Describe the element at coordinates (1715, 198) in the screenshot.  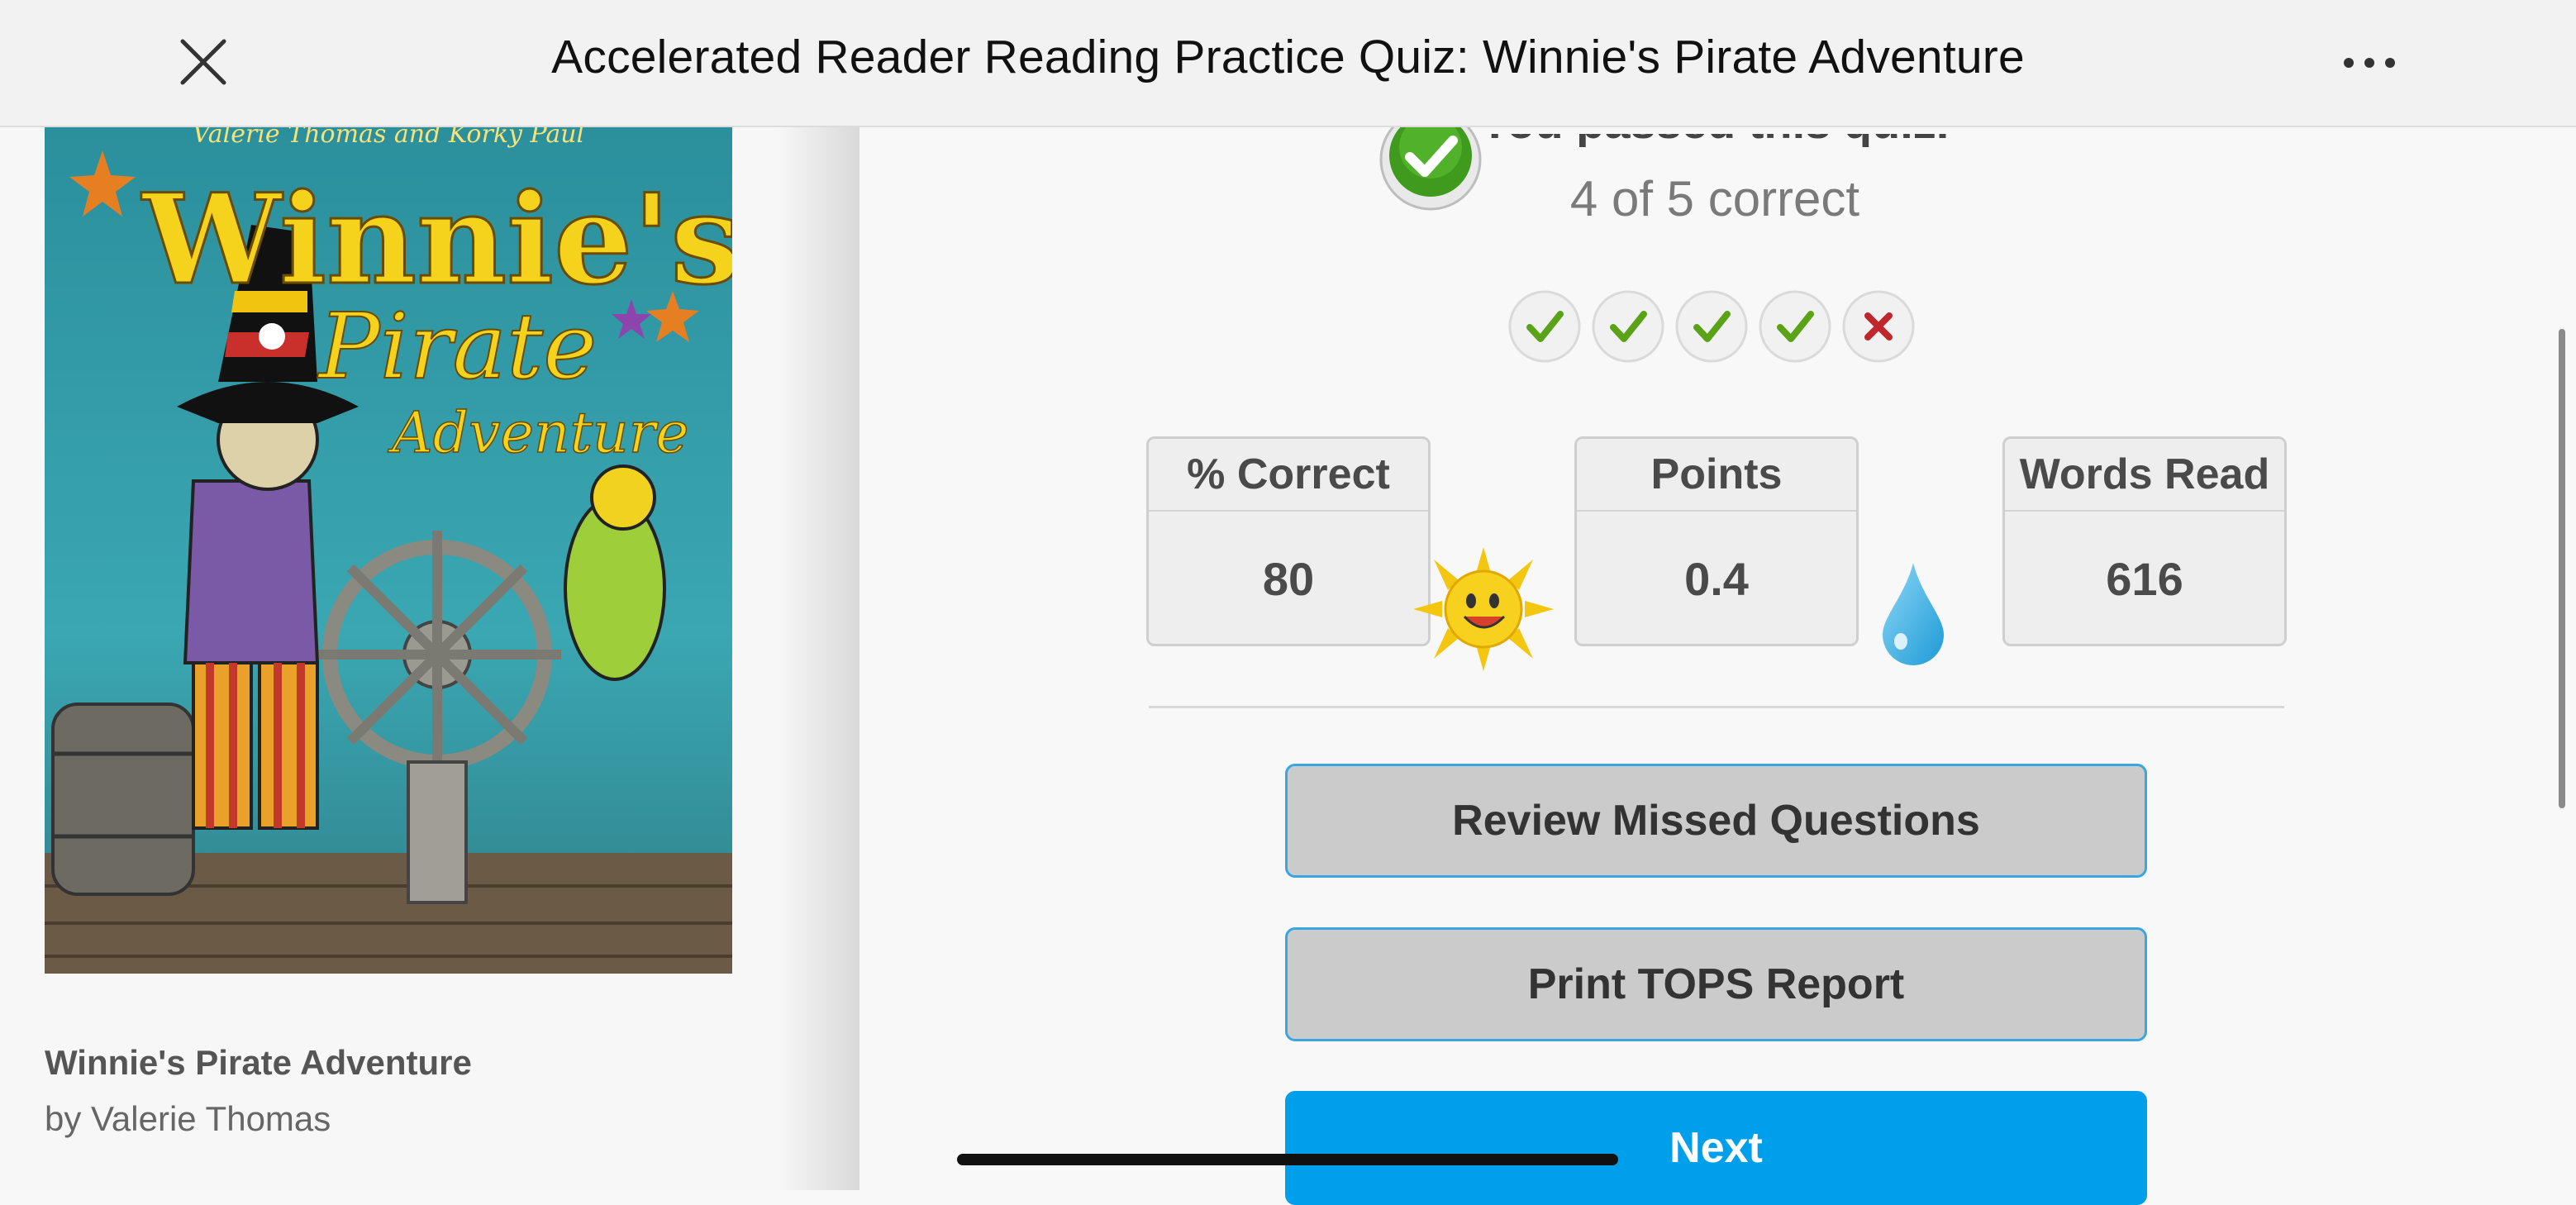
I see `score-summary: 4 of 5 correct` at that location.